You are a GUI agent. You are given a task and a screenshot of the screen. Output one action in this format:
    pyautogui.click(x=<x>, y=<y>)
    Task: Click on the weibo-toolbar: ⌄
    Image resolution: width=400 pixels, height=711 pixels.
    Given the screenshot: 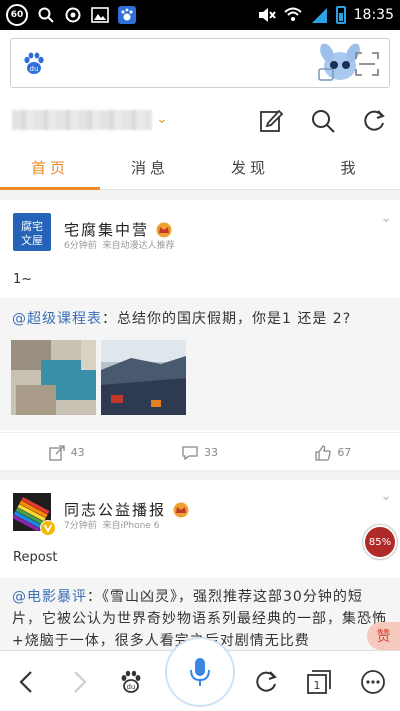 What is the action you would take?
    pyautogui.click(x=200, y=121)
    